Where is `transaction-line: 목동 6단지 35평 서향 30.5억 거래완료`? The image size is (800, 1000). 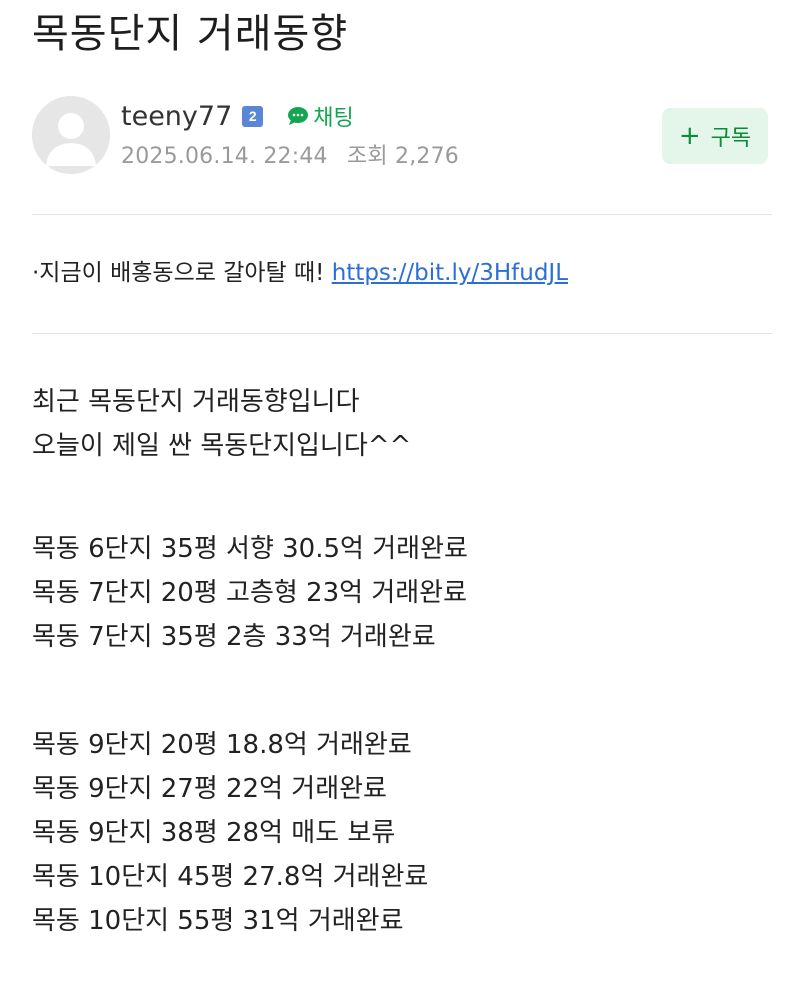
transaction-line: 목동 6단지 35평 서향 30.5억 거래완료 is located at coordinates (250, 549).